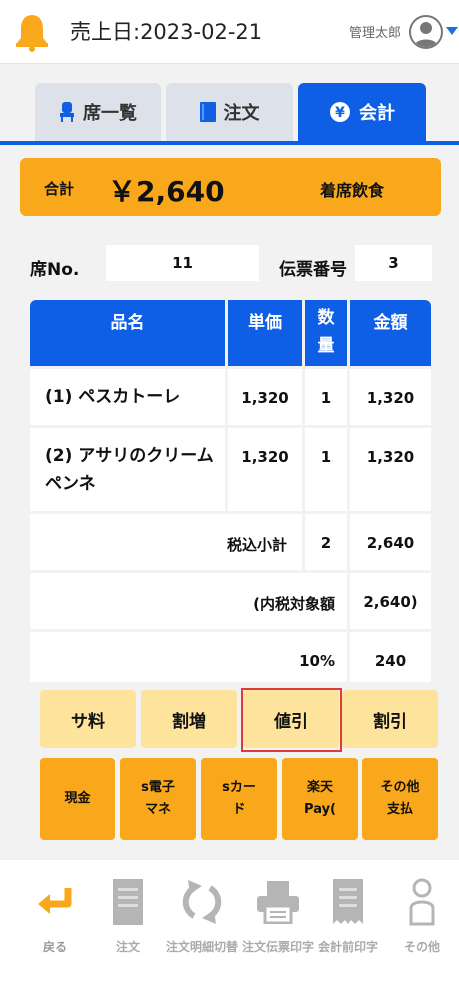 Image resolution: width=459 pixels, height=991 pixels. Describe the element at coordinates (348, 901) in the screenshot. I see `receipt-icon` at that location.